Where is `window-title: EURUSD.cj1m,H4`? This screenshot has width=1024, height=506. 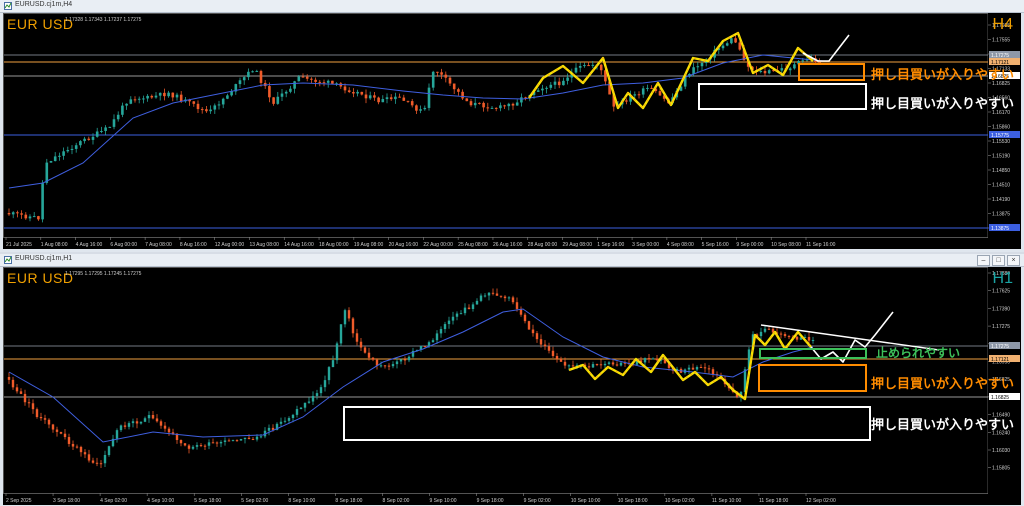
window-title: EURUSD.cj1m,H4 is located at coordinates (44, 4).